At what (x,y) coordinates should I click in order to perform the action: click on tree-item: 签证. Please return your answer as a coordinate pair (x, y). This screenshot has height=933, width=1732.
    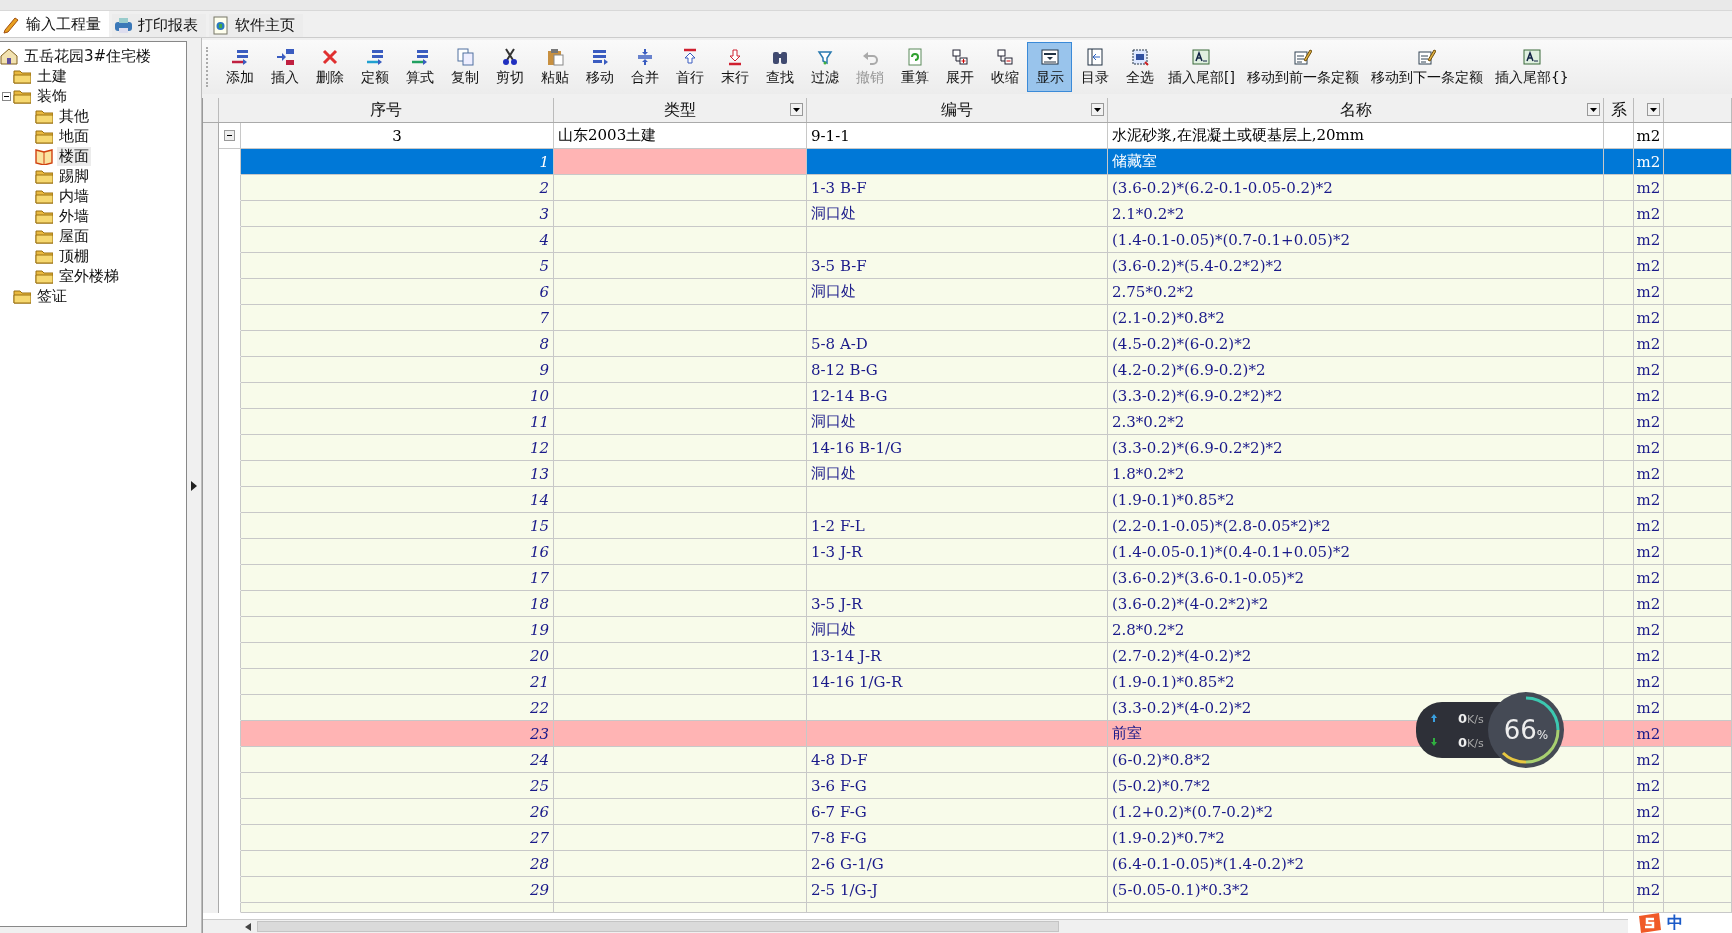
    Looking at the image, I should click on (52, 296).